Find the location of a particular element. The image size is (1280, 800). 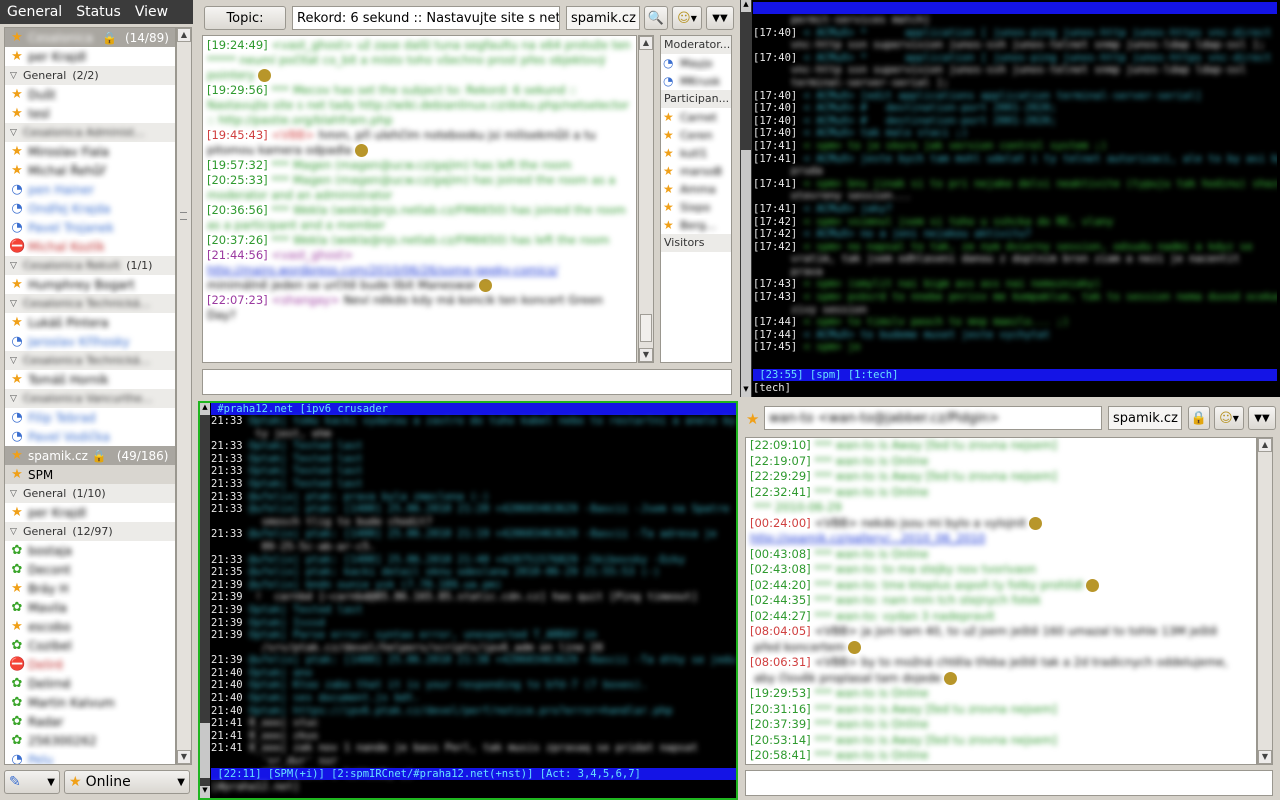

participant-row: ★ marsoB is located at coordinates (696, 171).